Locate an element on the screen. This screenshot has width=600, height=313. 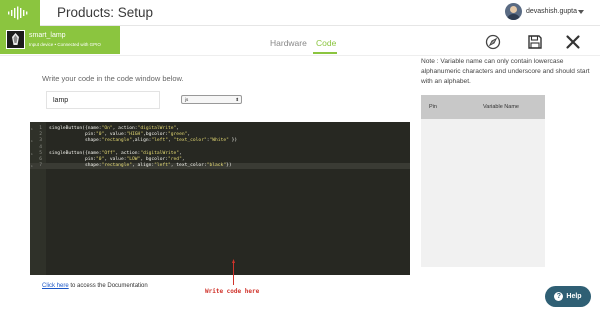
annotation-label: Write code here is located at coordinates (232, 291).